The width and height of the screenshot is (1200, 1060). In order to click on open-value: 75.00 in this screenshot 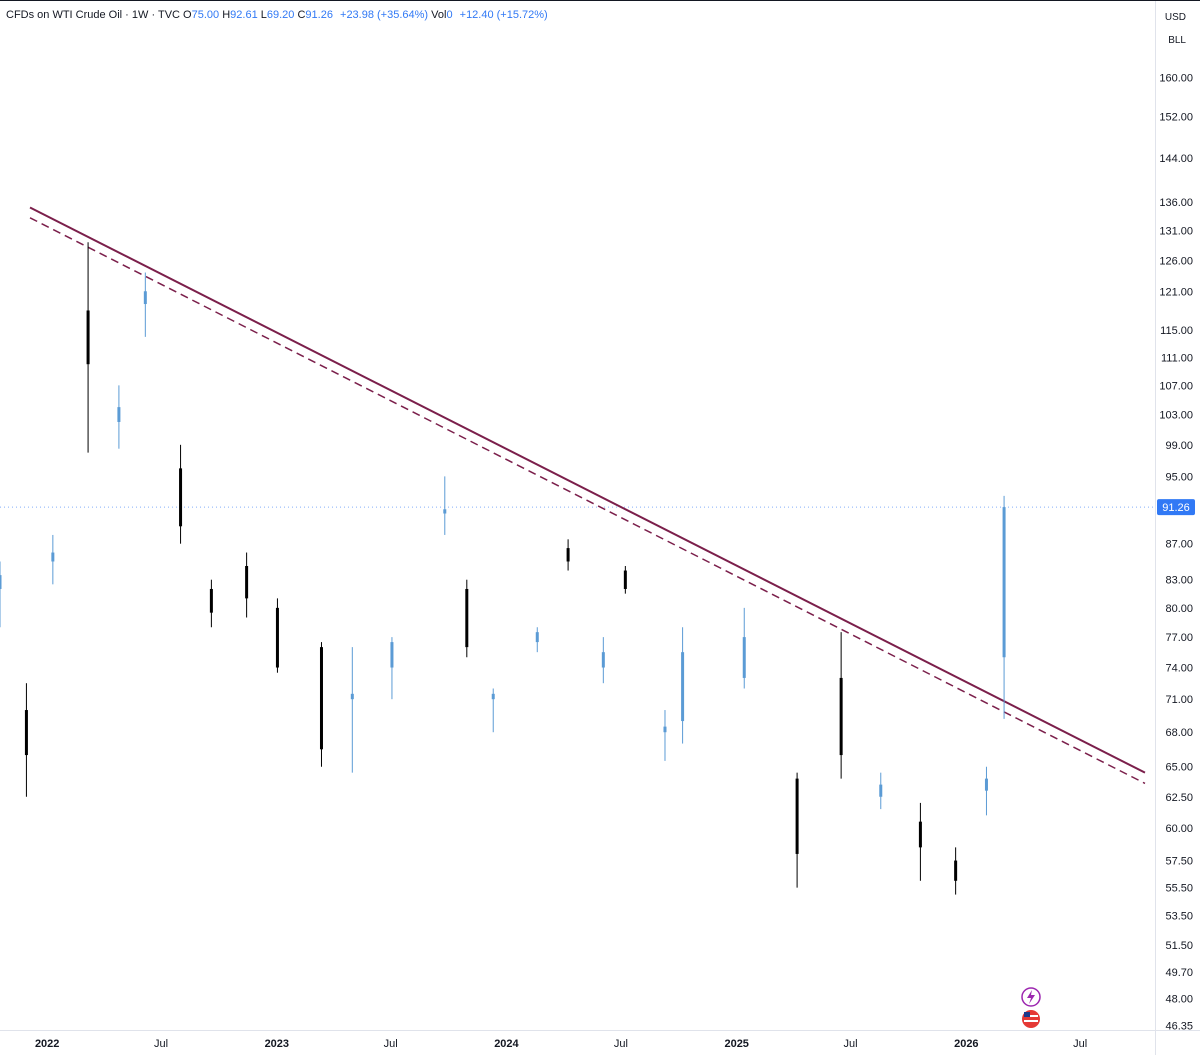, I will do `click(205, 15)`.